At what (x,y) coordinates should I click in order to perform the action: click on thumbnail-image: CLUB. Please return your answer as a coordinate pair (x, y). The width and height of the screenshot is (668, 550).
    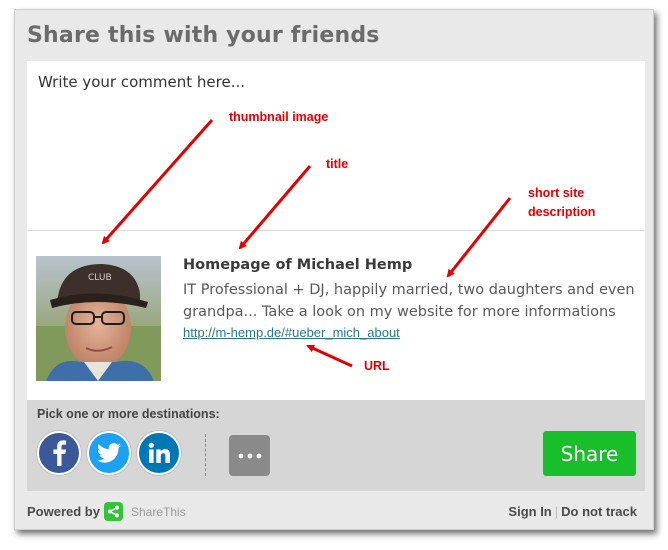
    Looking at the image, I should click on (98, 318).